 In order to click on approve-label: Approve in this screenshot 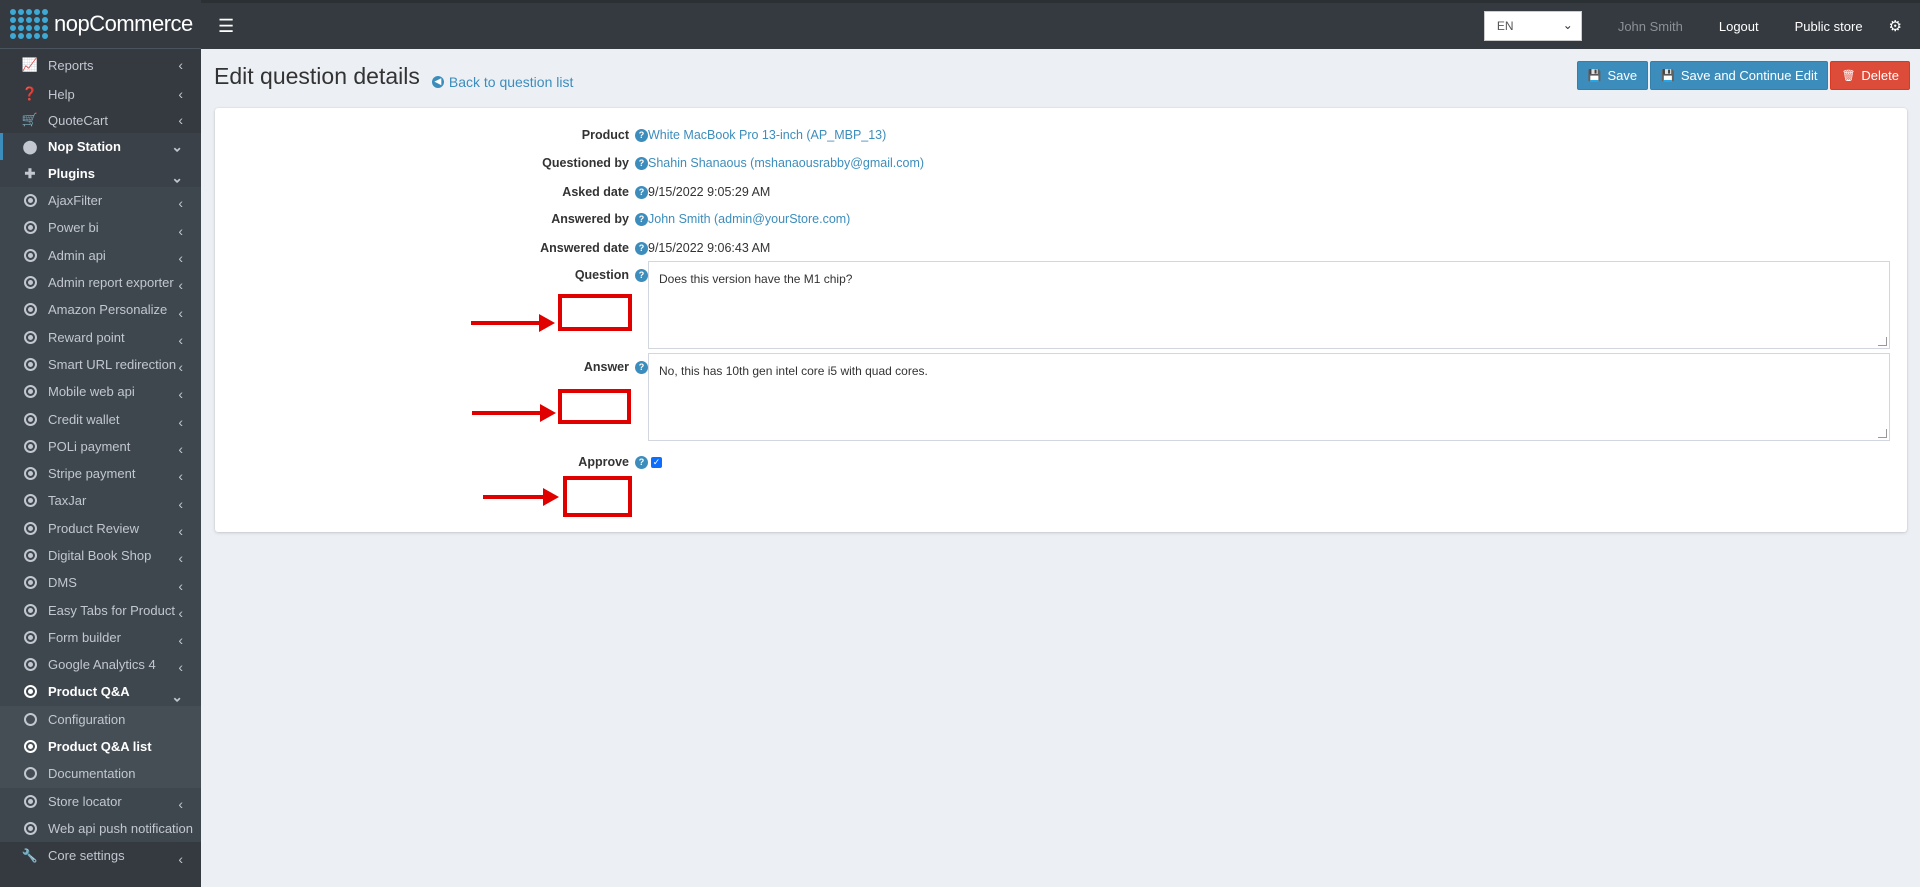, I will do `click(603, 462)`.